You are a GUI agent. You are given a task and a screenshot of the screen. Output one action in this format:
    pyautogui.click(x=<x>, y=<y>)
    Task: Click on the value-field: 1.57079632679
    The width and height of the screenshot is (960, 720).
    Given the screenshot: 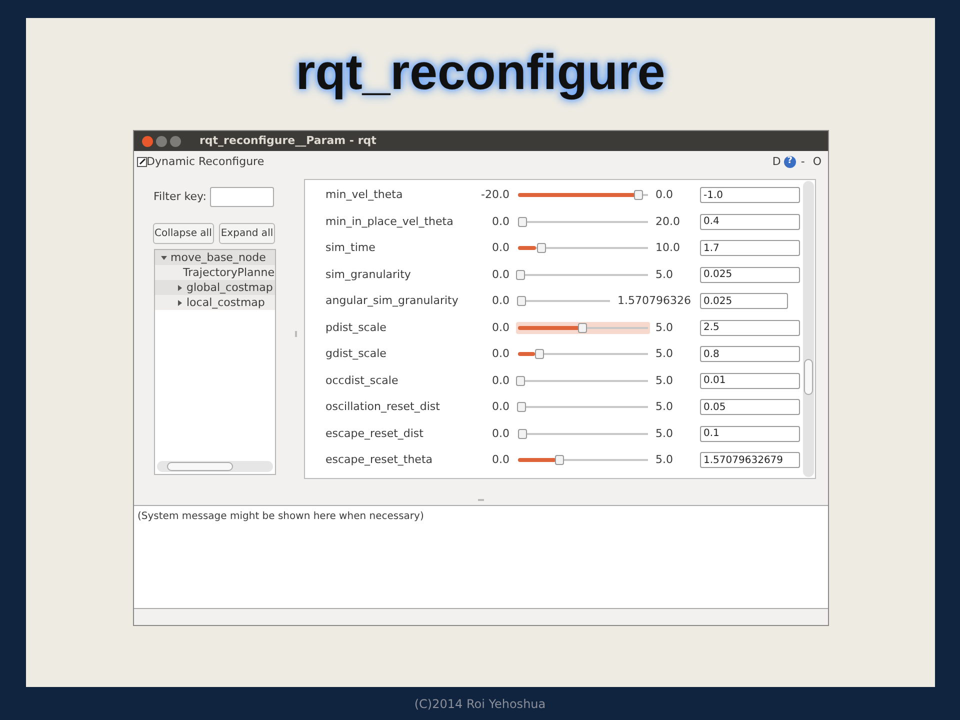 What is the action you would take?
    pyautogui.click(x=750, y=460)
    